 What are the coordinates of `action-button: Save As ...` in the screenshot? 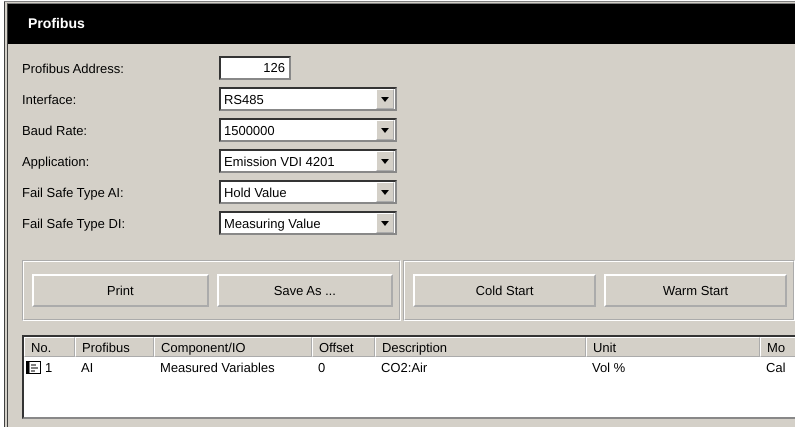 It's located at (305, 290).